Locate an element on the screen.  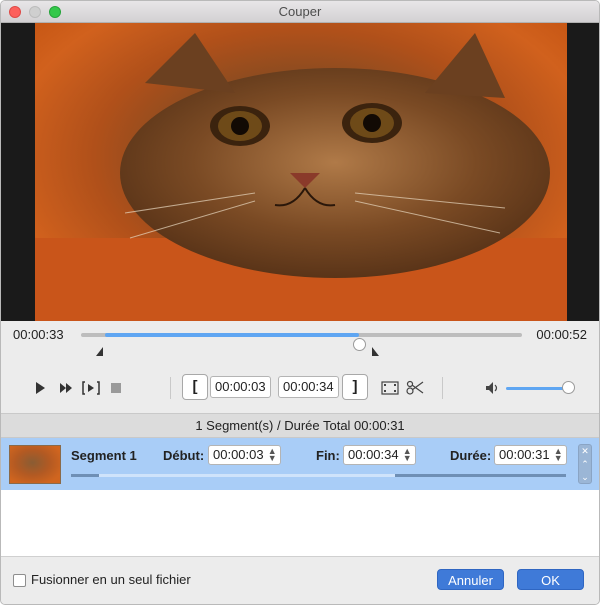
segment-range-selection is located at coordinates (247, 475).